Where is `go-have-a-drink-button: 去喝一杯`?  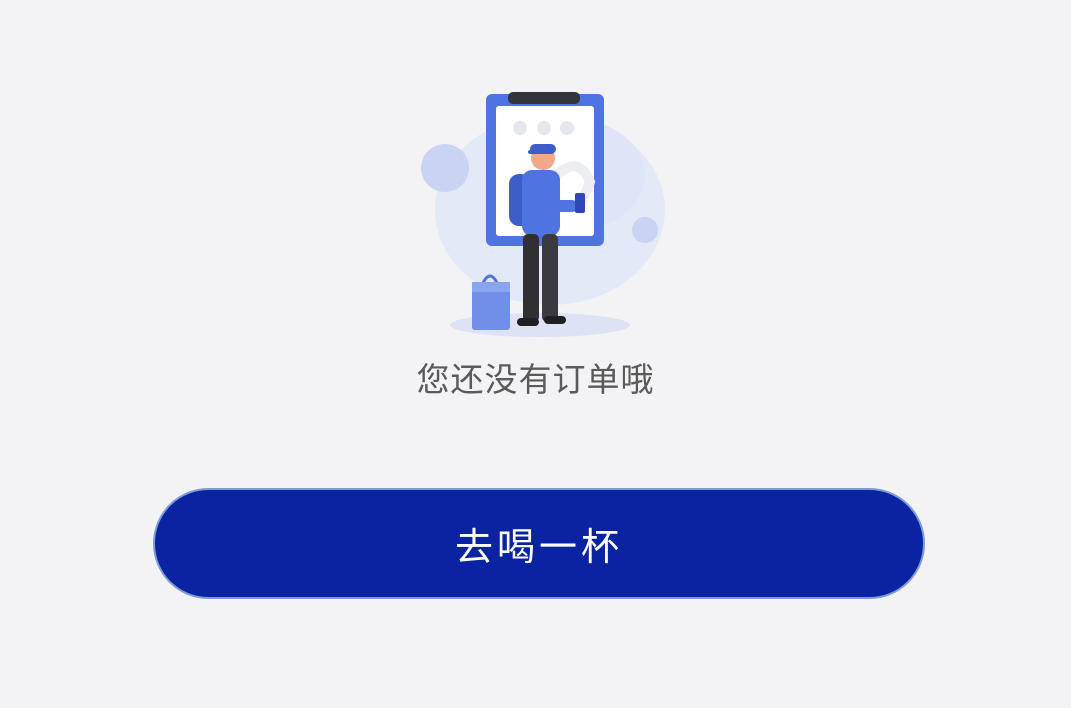 go-have-a-drink-button: 去喝一杯 is located at coordinates (539, 543).